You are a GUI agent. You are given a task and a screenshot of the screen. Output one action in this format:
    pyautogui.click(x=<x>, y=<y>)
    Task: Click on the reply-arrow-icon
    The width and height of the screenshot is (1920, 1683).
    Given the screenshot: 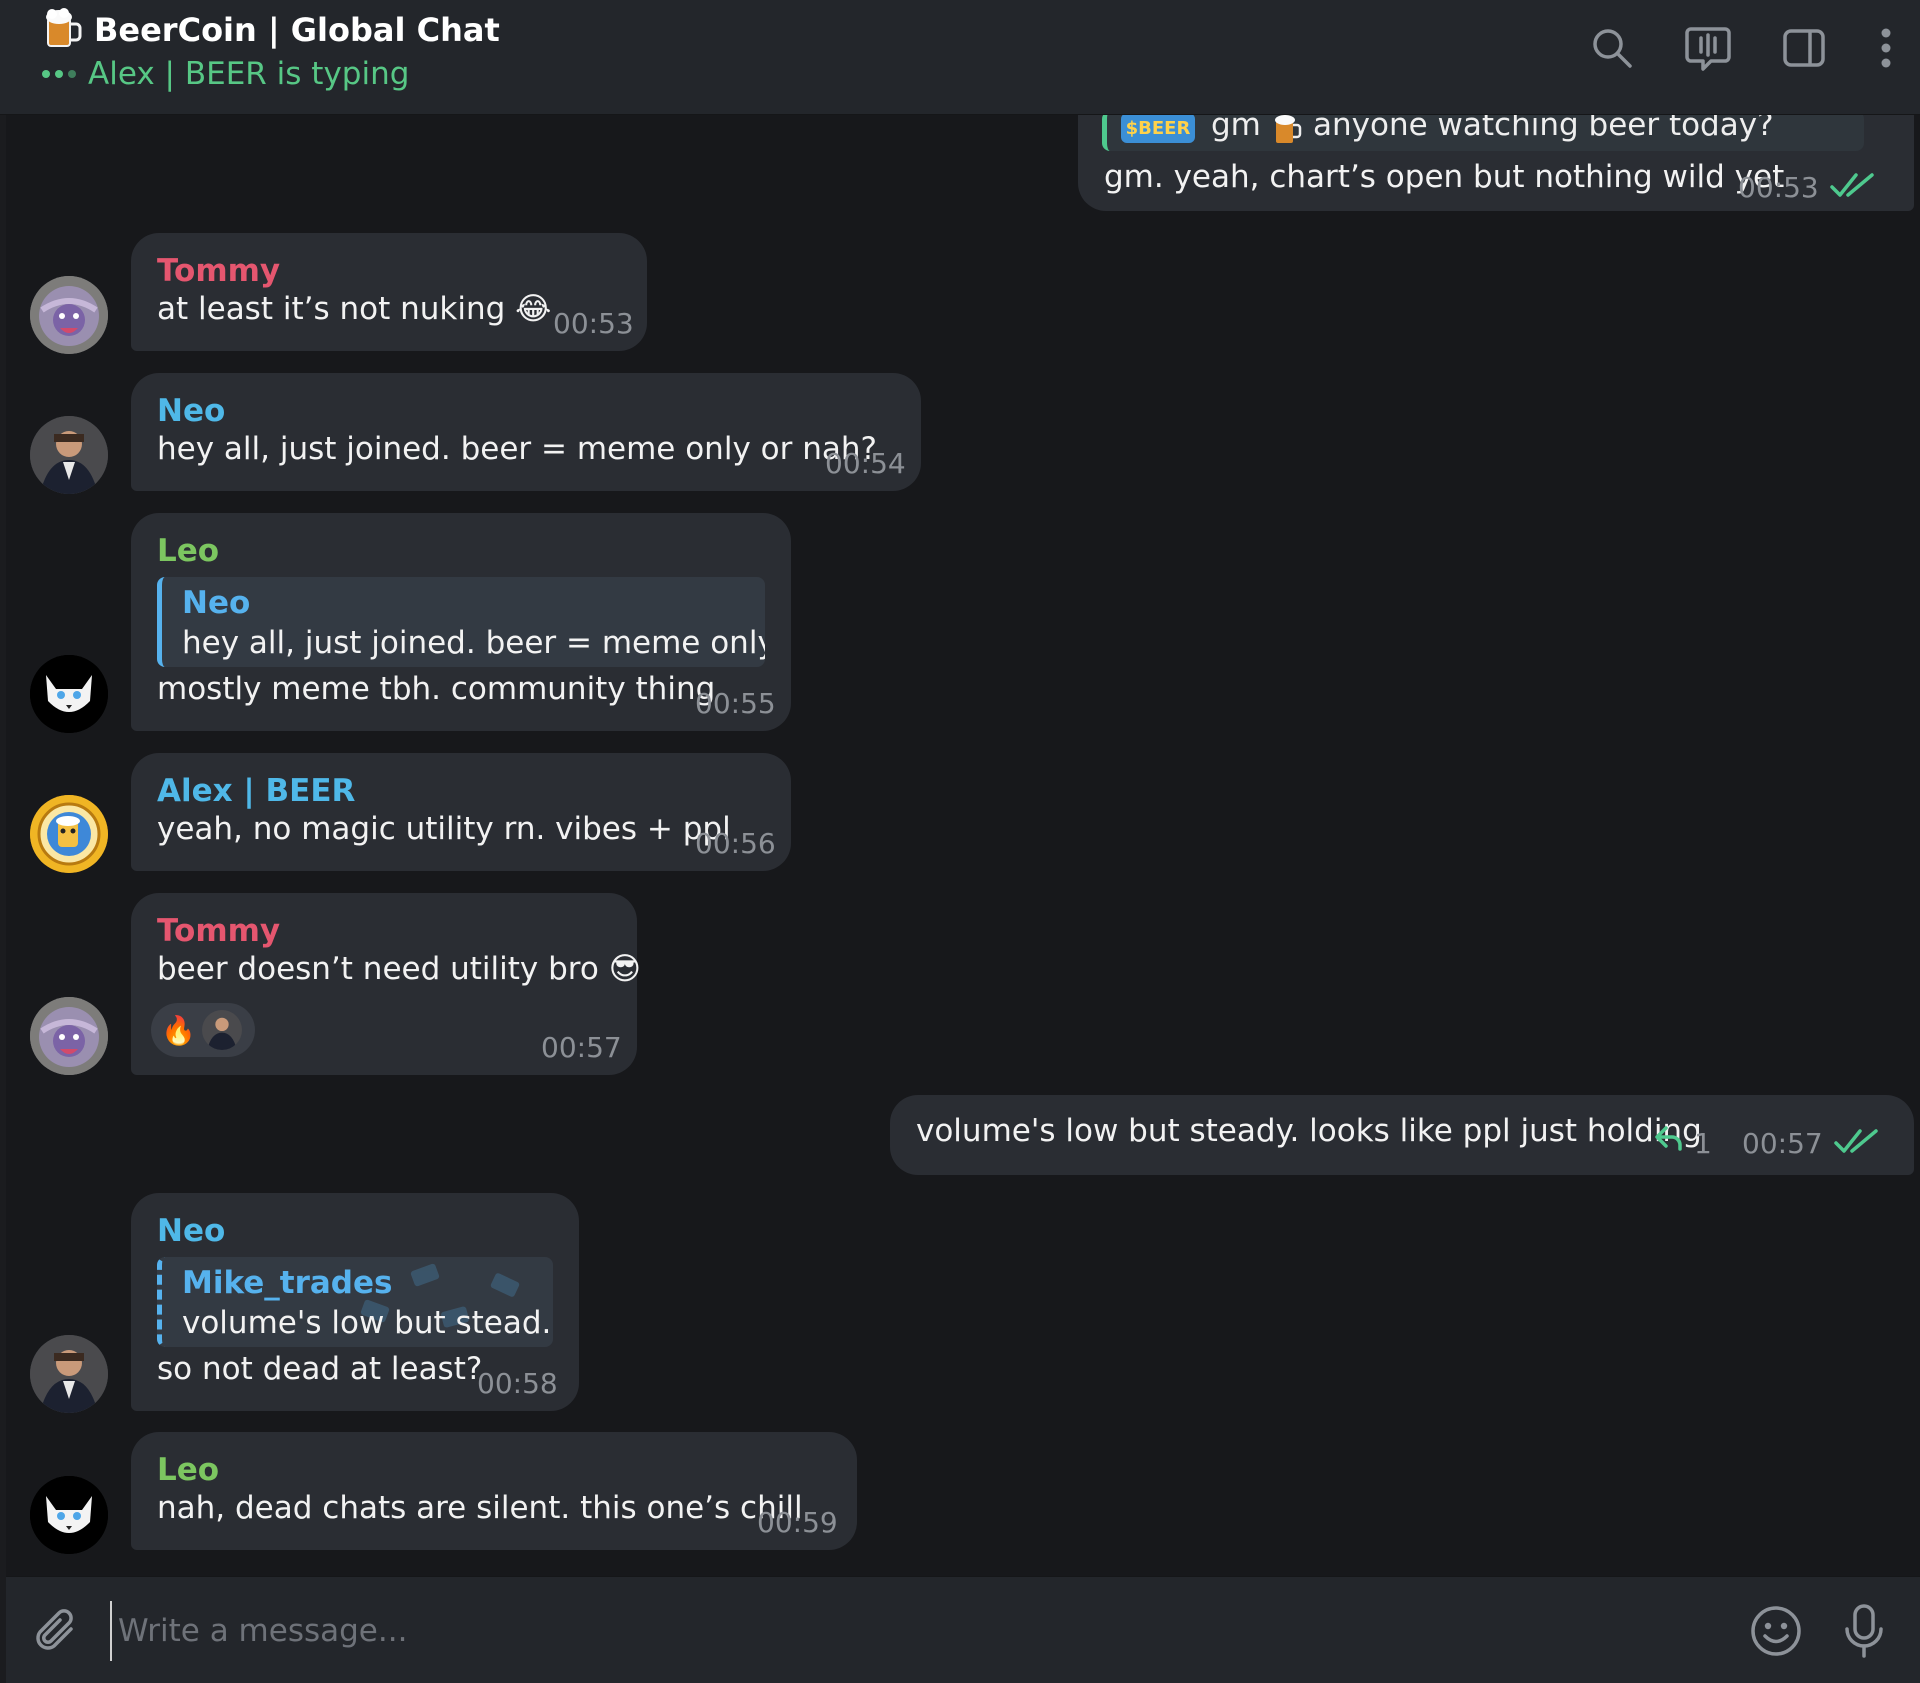 What is the action you would take?
    pyautogui.click(x=1669, y=1140)
    